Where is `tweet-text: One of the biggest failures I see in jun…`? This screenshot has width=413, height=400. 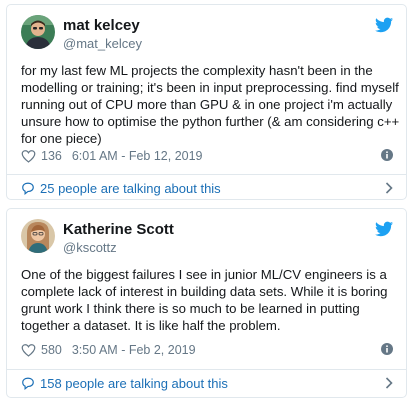
tweet-text: One of the biggest failures I see in jun… is located at coordinates (204, 300).